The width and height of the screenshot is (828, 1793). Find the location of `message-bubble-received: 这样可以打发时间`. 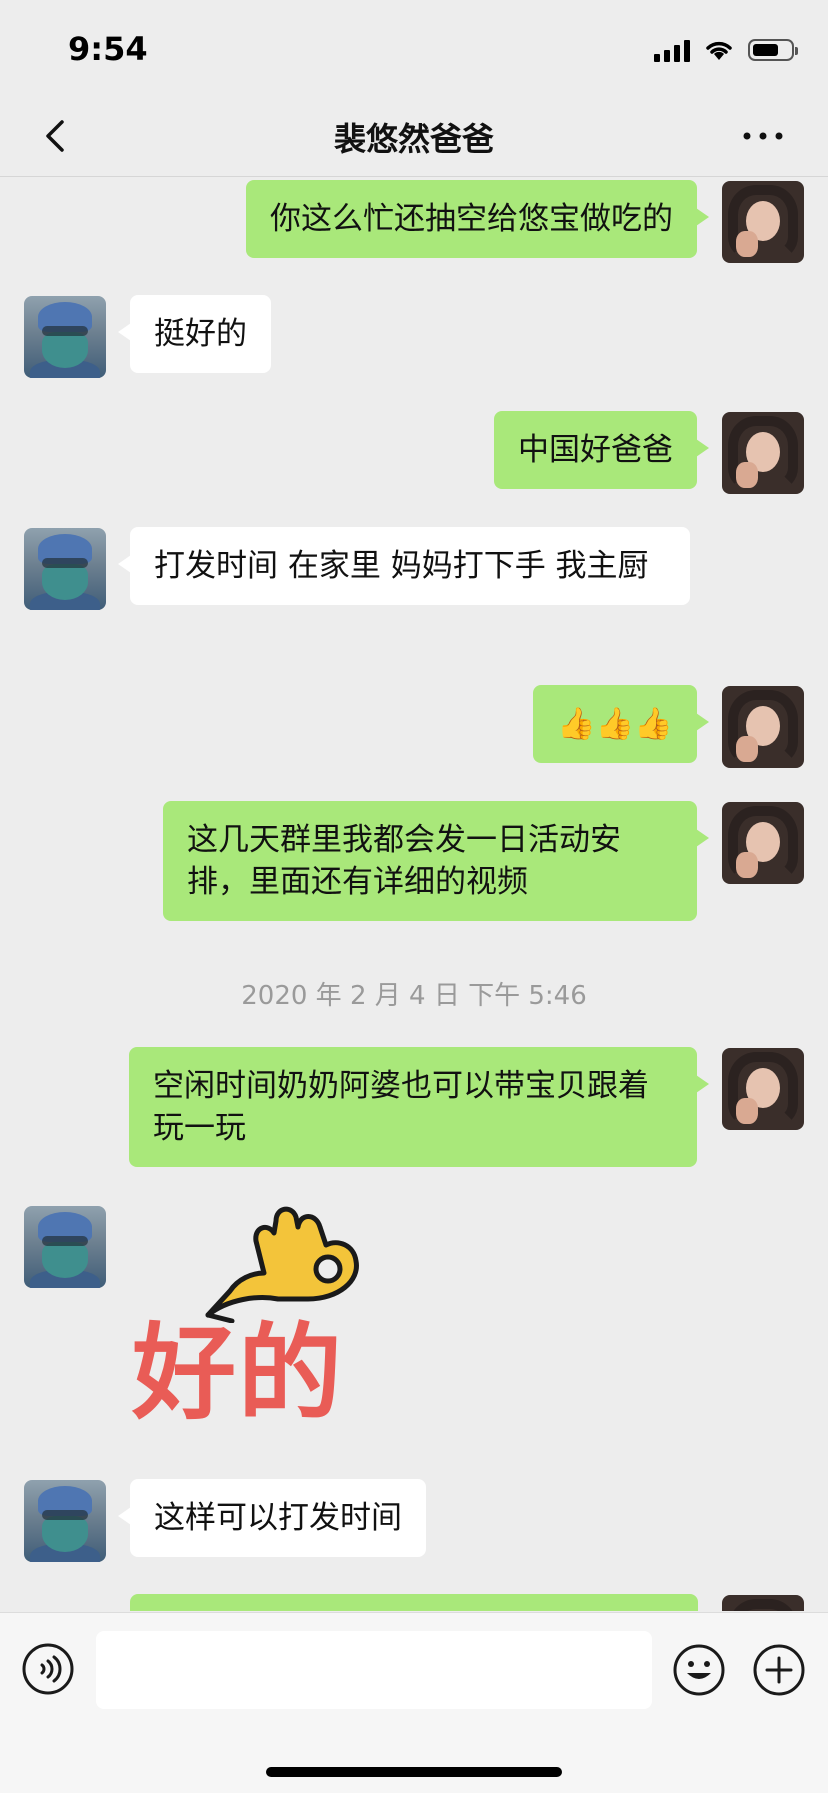

message-bubble-received: 这样可以打发时间 is located at coordinates (272, 1518).